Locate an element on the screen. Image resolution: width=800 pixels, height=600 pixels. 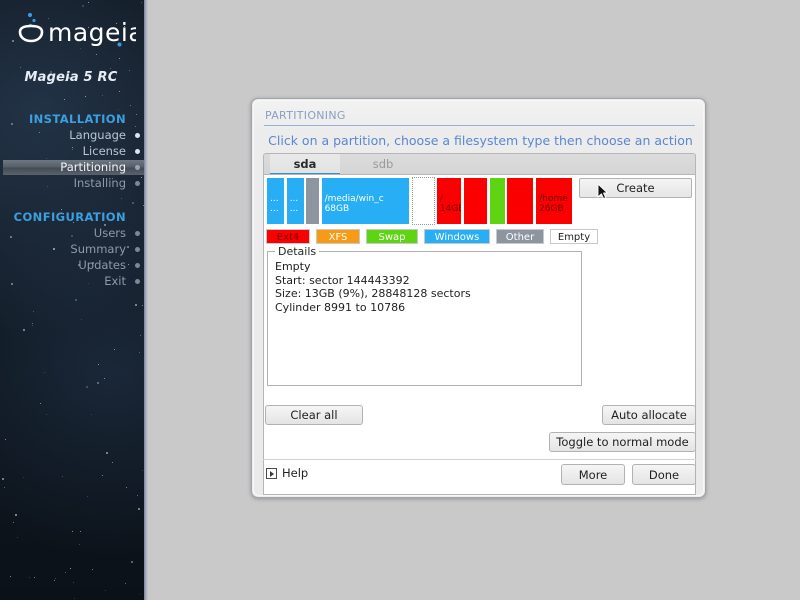
sidebar-item-installing: Installing is located at coordinates (75, 183).